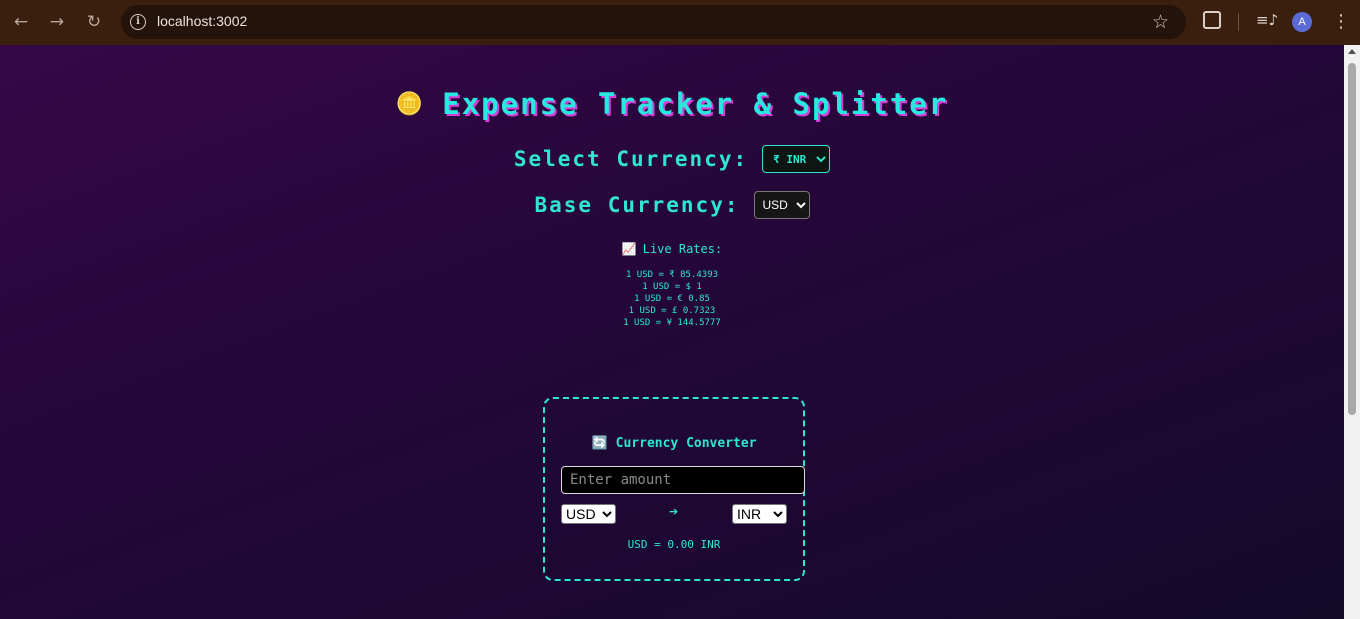 The image size is (1360, 619). Describe the element at coordinates (672, 323) in the screenshot. I see `rate-item: 1 USD = ¥ 144.5777` at that location.